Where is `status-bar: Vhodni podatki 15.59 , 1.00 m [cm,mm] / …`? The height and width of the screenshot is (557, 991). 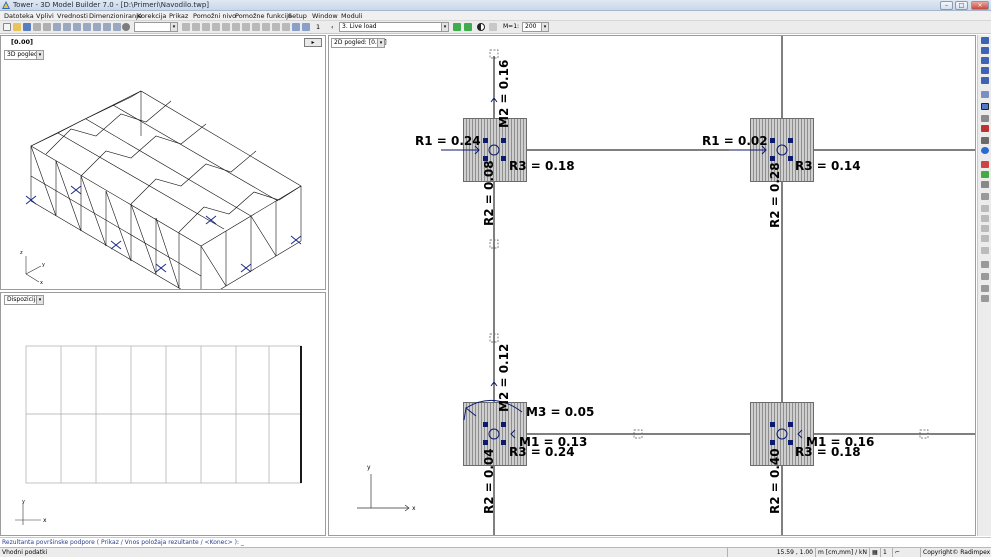 status-bar: Vhodni podatki 15.59 , 1.00 m [cm,mm] / … is located at coordinates (495, 552).